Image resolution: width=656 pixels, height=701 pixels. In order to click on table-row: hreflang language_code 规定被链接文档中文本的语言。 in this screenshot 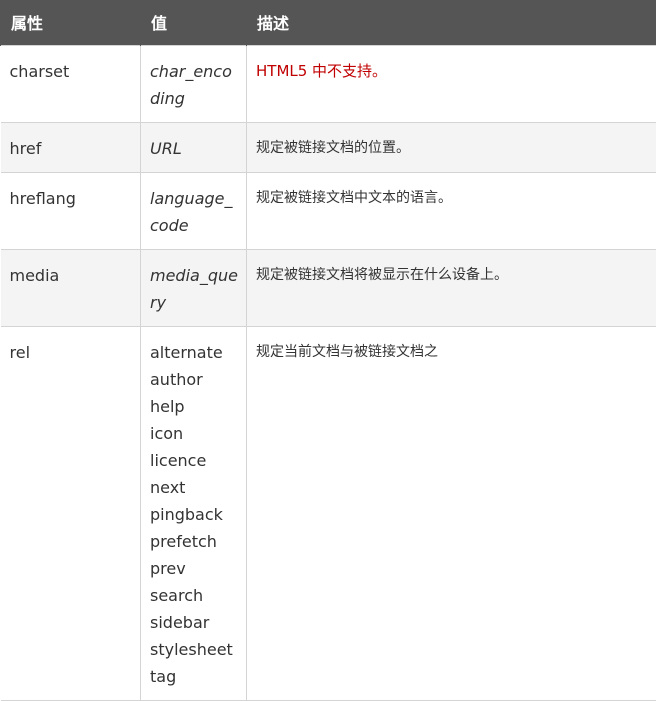, I will do `click(328, 210)`.